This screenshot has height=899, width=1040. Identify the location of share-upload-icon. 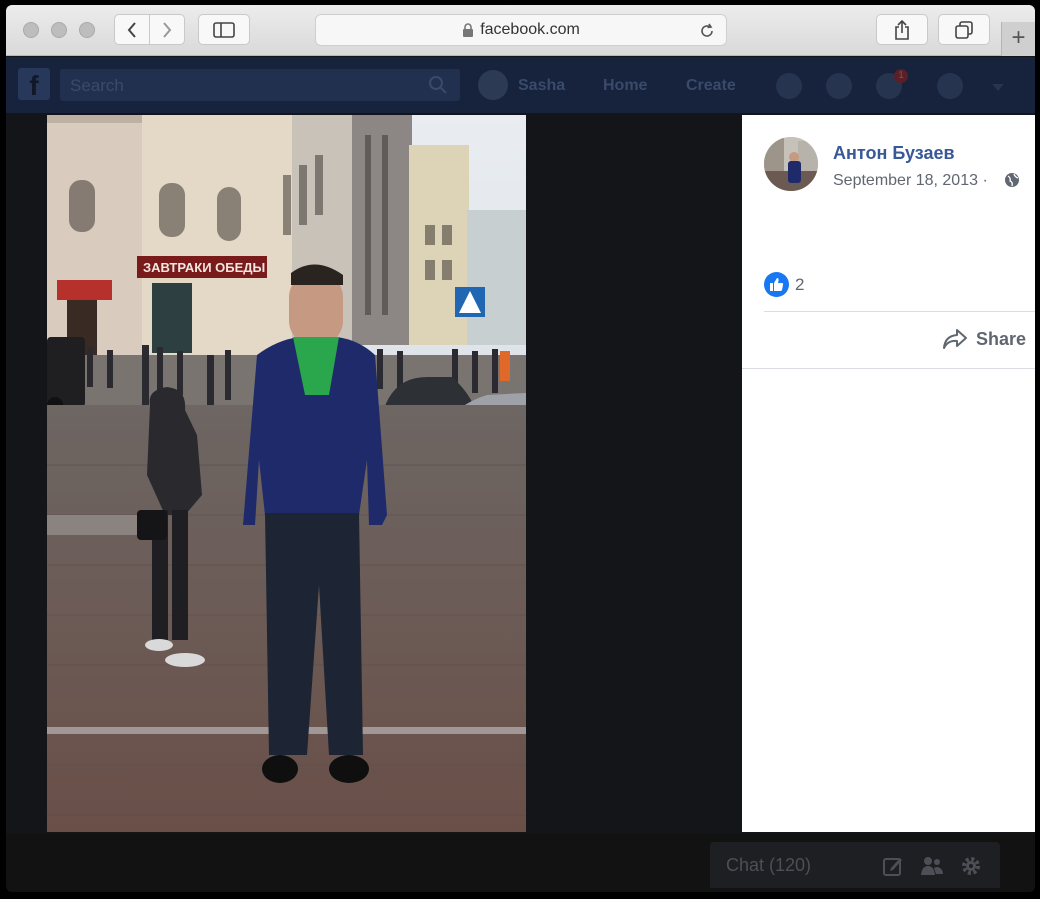
(902, 29).